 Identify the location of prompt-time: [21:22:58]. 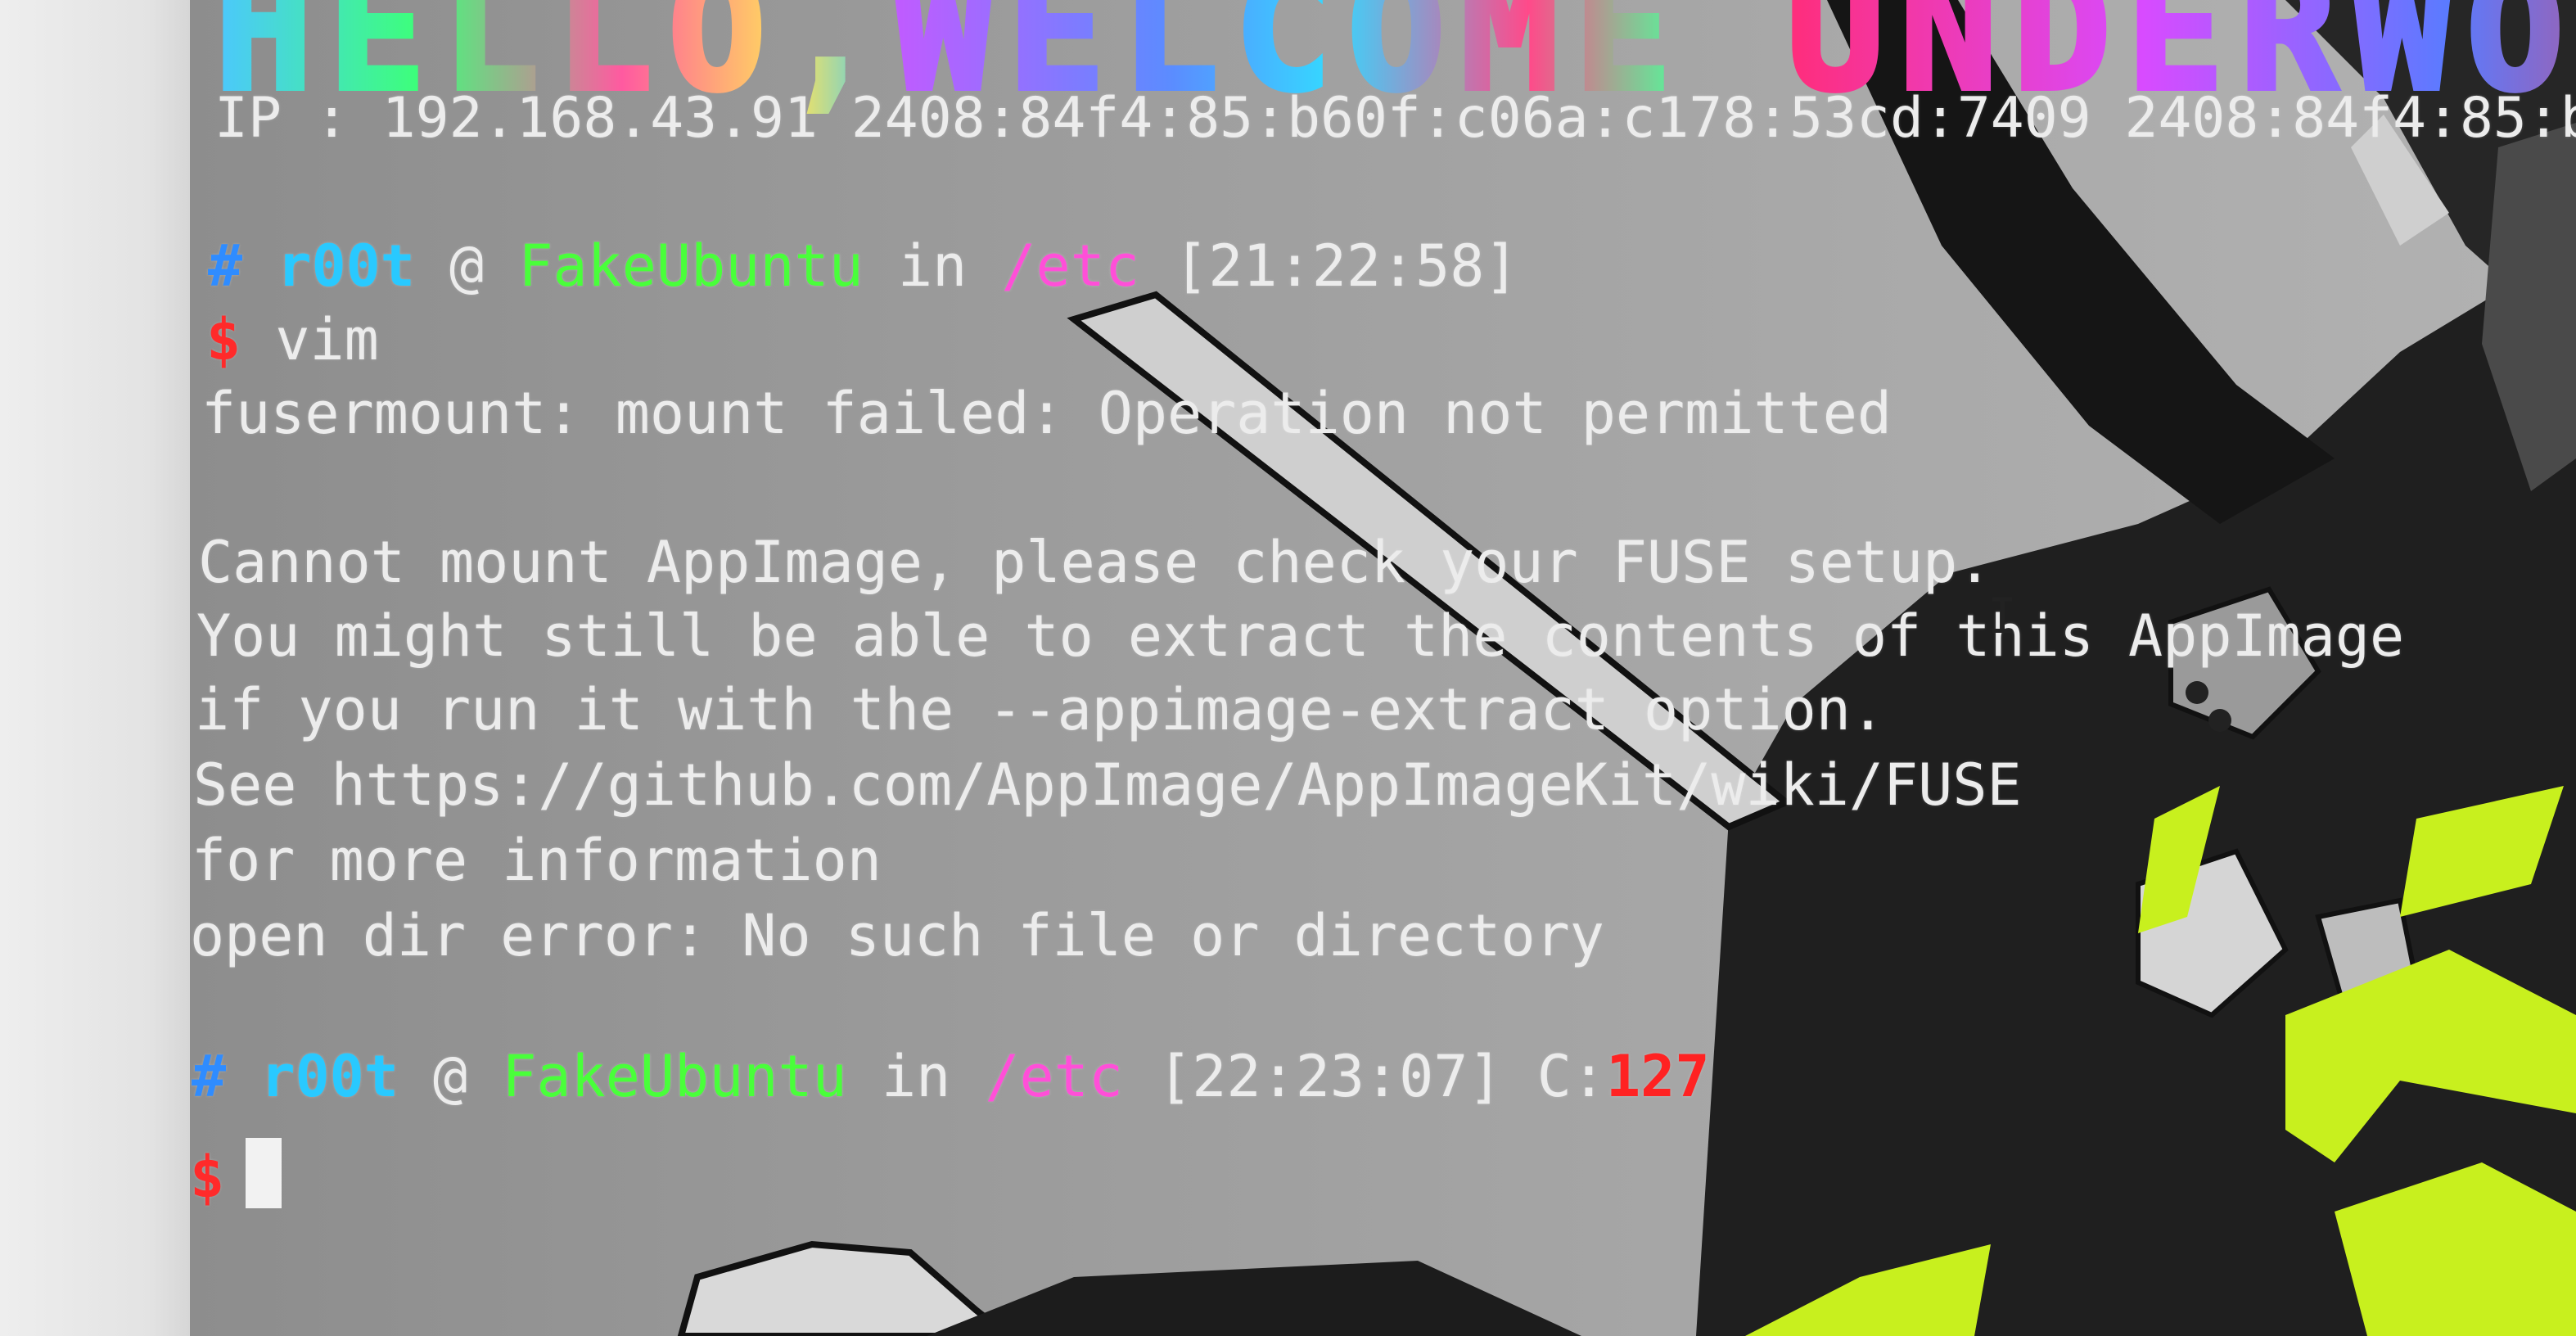
(1346, 266).